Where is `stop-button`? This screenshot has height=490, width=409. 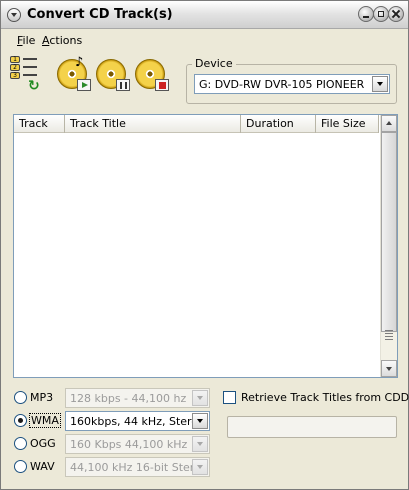
stop-button is located at coordinates (152, 73).